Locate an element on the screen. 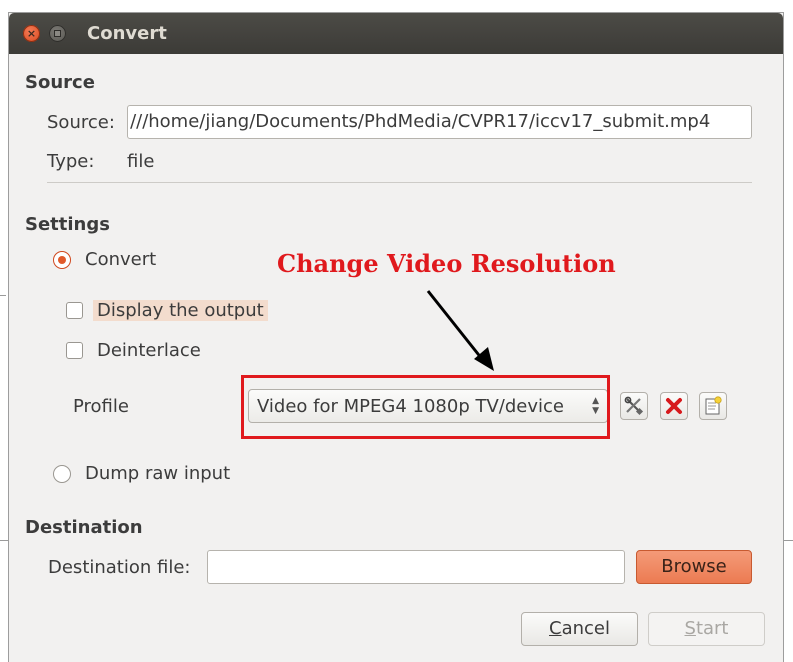  start-mnemonic: S is located at coordinates (690, 628).